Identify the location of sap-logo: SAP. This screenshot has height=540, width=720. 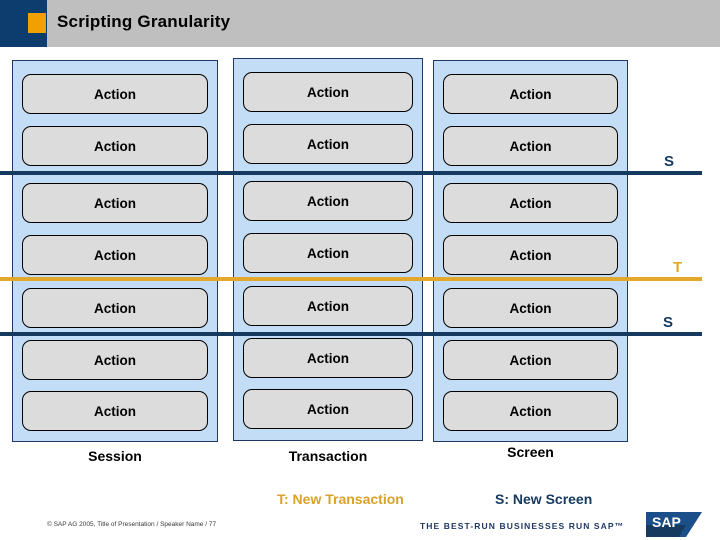
(674, 524).